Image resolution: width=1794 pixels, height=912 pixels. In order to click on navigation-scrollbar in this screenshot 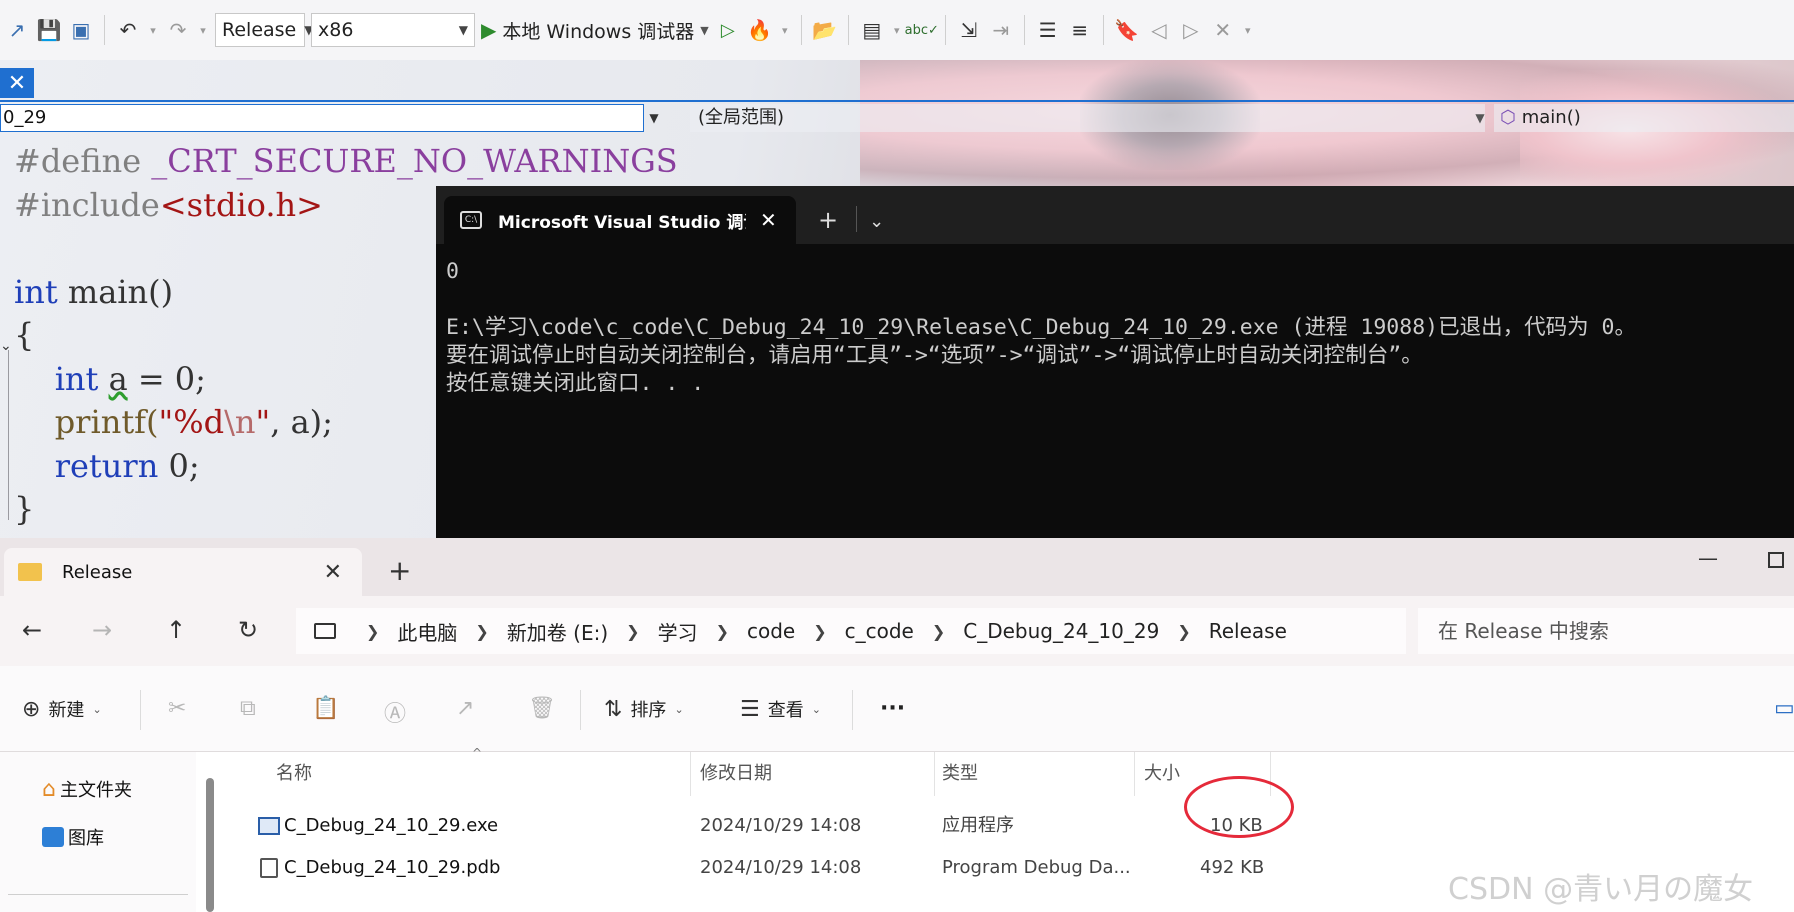, I will do `click(210, 845)`.